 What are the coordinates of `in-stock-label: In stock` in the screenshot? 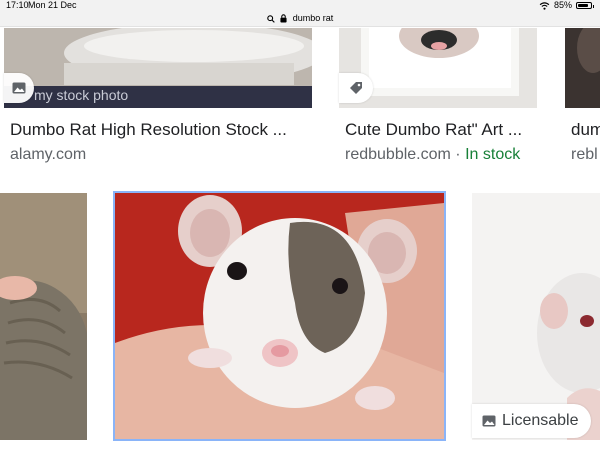 It's located at (493, 154).